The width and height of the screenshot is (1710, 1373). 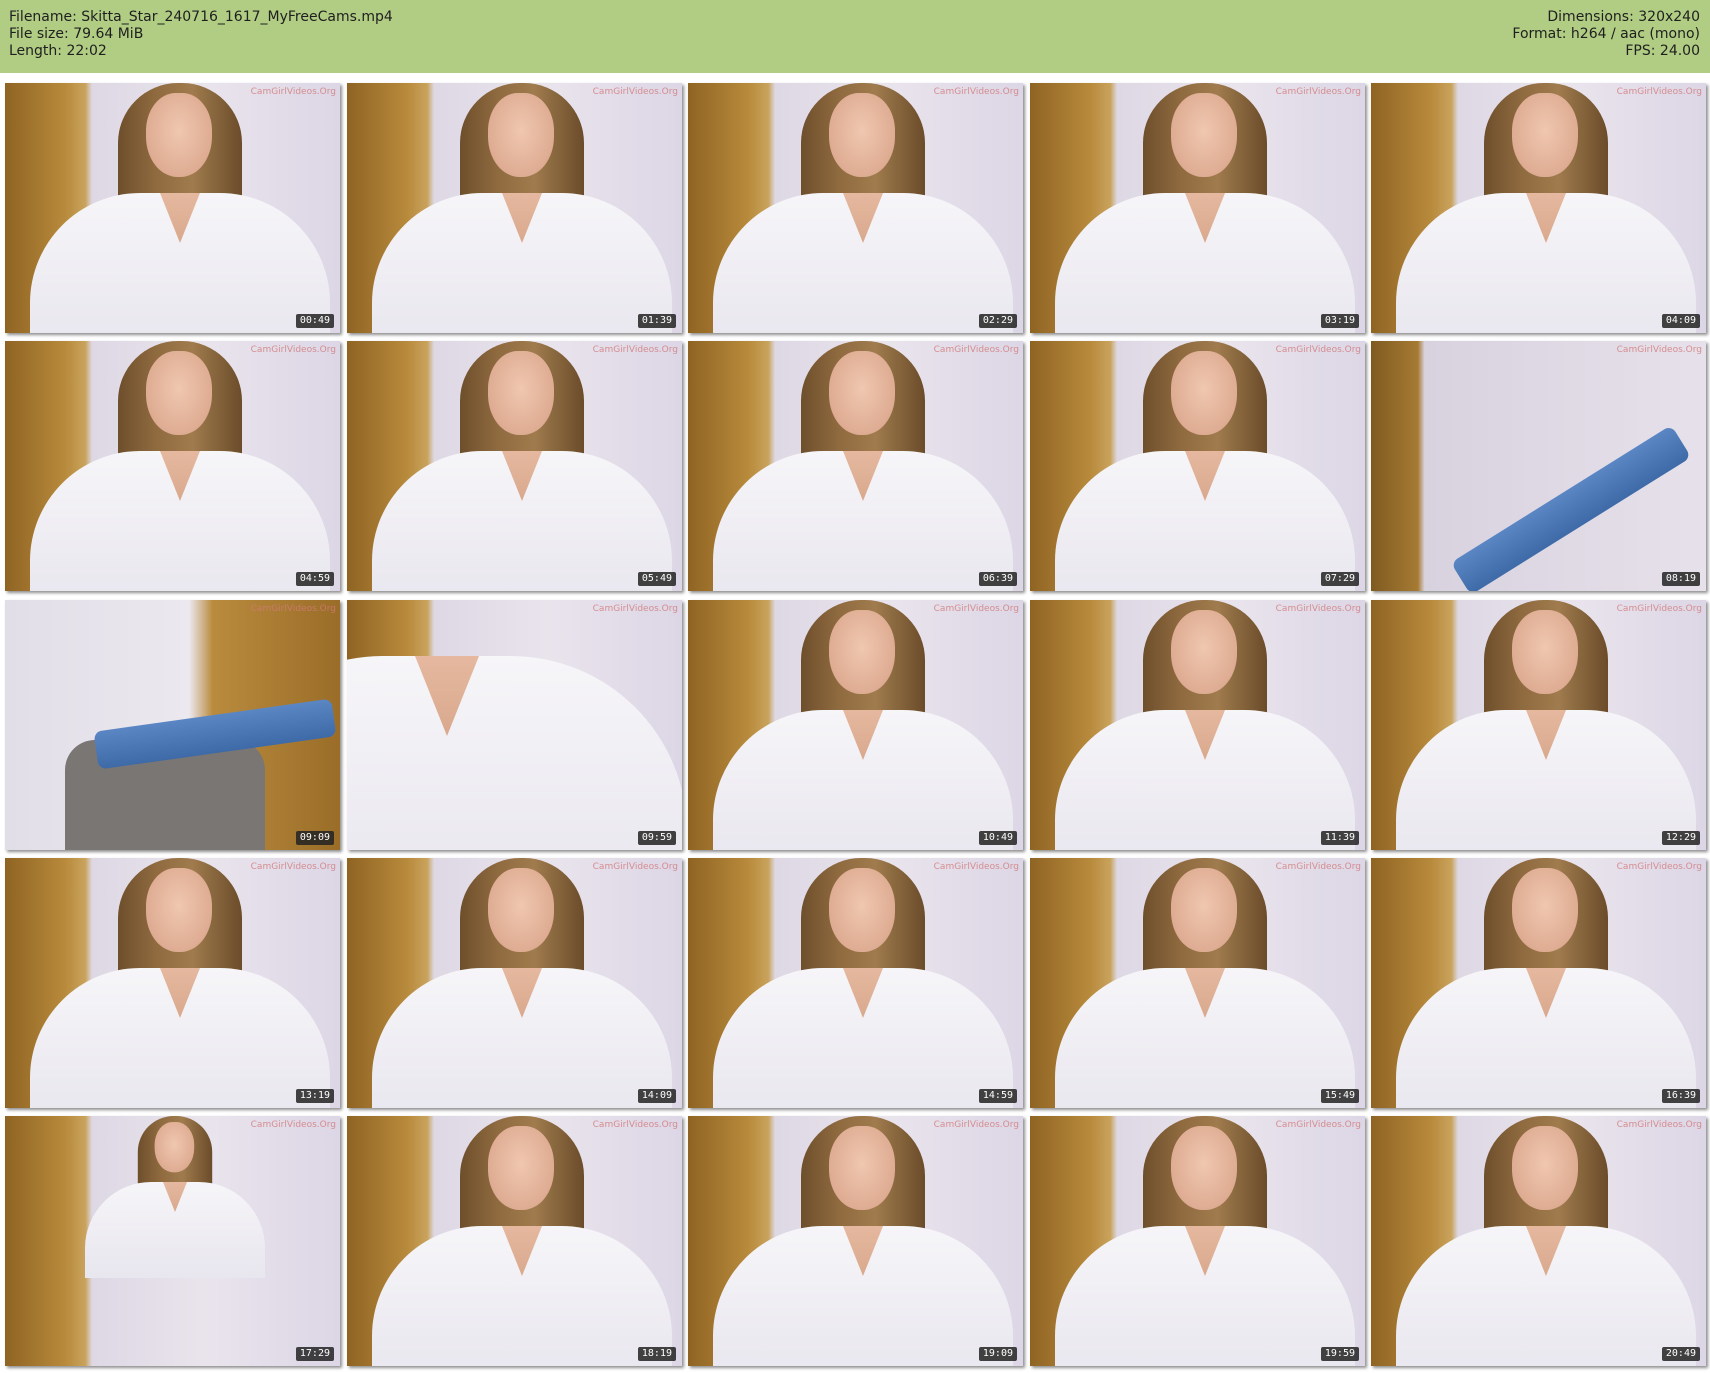 I want to click on thumbnail: CamGirlVideos.Org 01:39, so click(x=514, y=208).